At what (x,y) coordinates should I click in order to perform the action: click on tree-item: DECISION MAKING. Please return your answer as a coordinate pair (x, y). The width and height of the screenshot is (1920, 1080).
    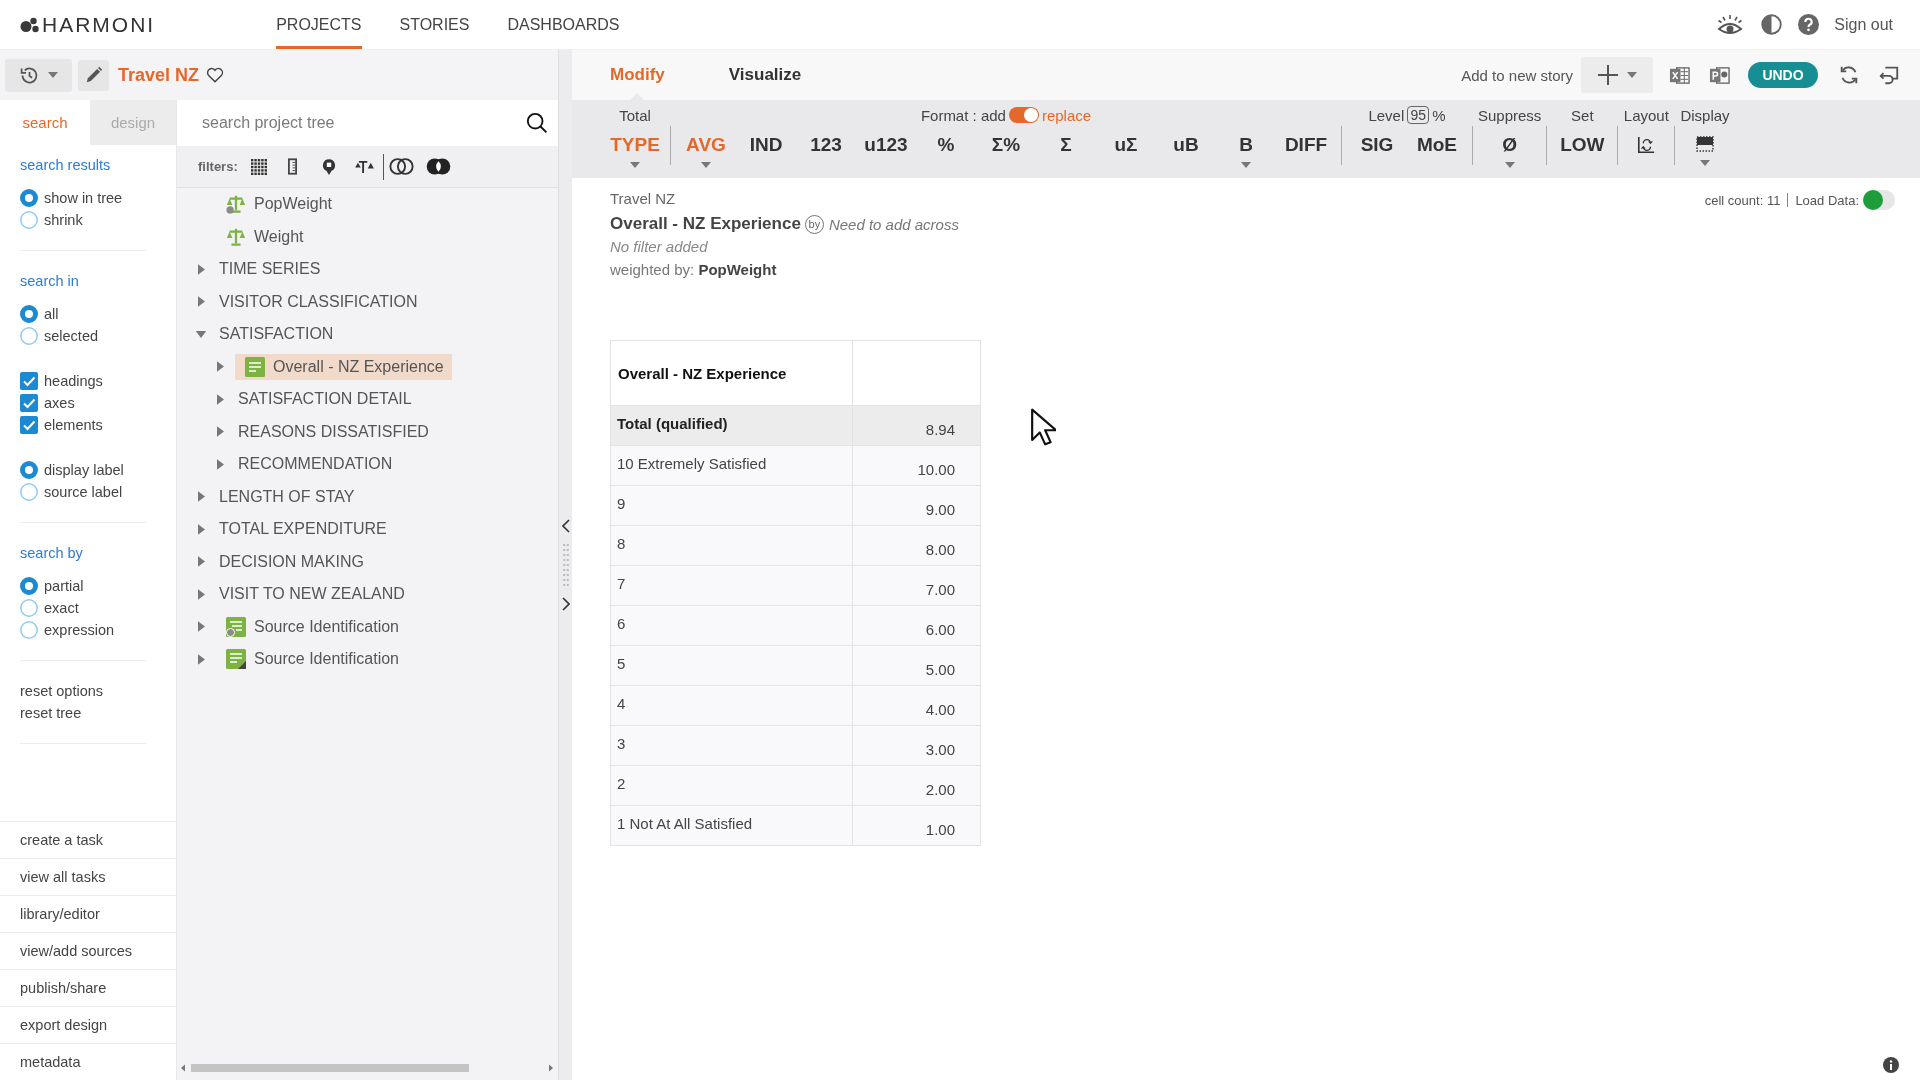
    Looking at the image, I should click on (291, 561).